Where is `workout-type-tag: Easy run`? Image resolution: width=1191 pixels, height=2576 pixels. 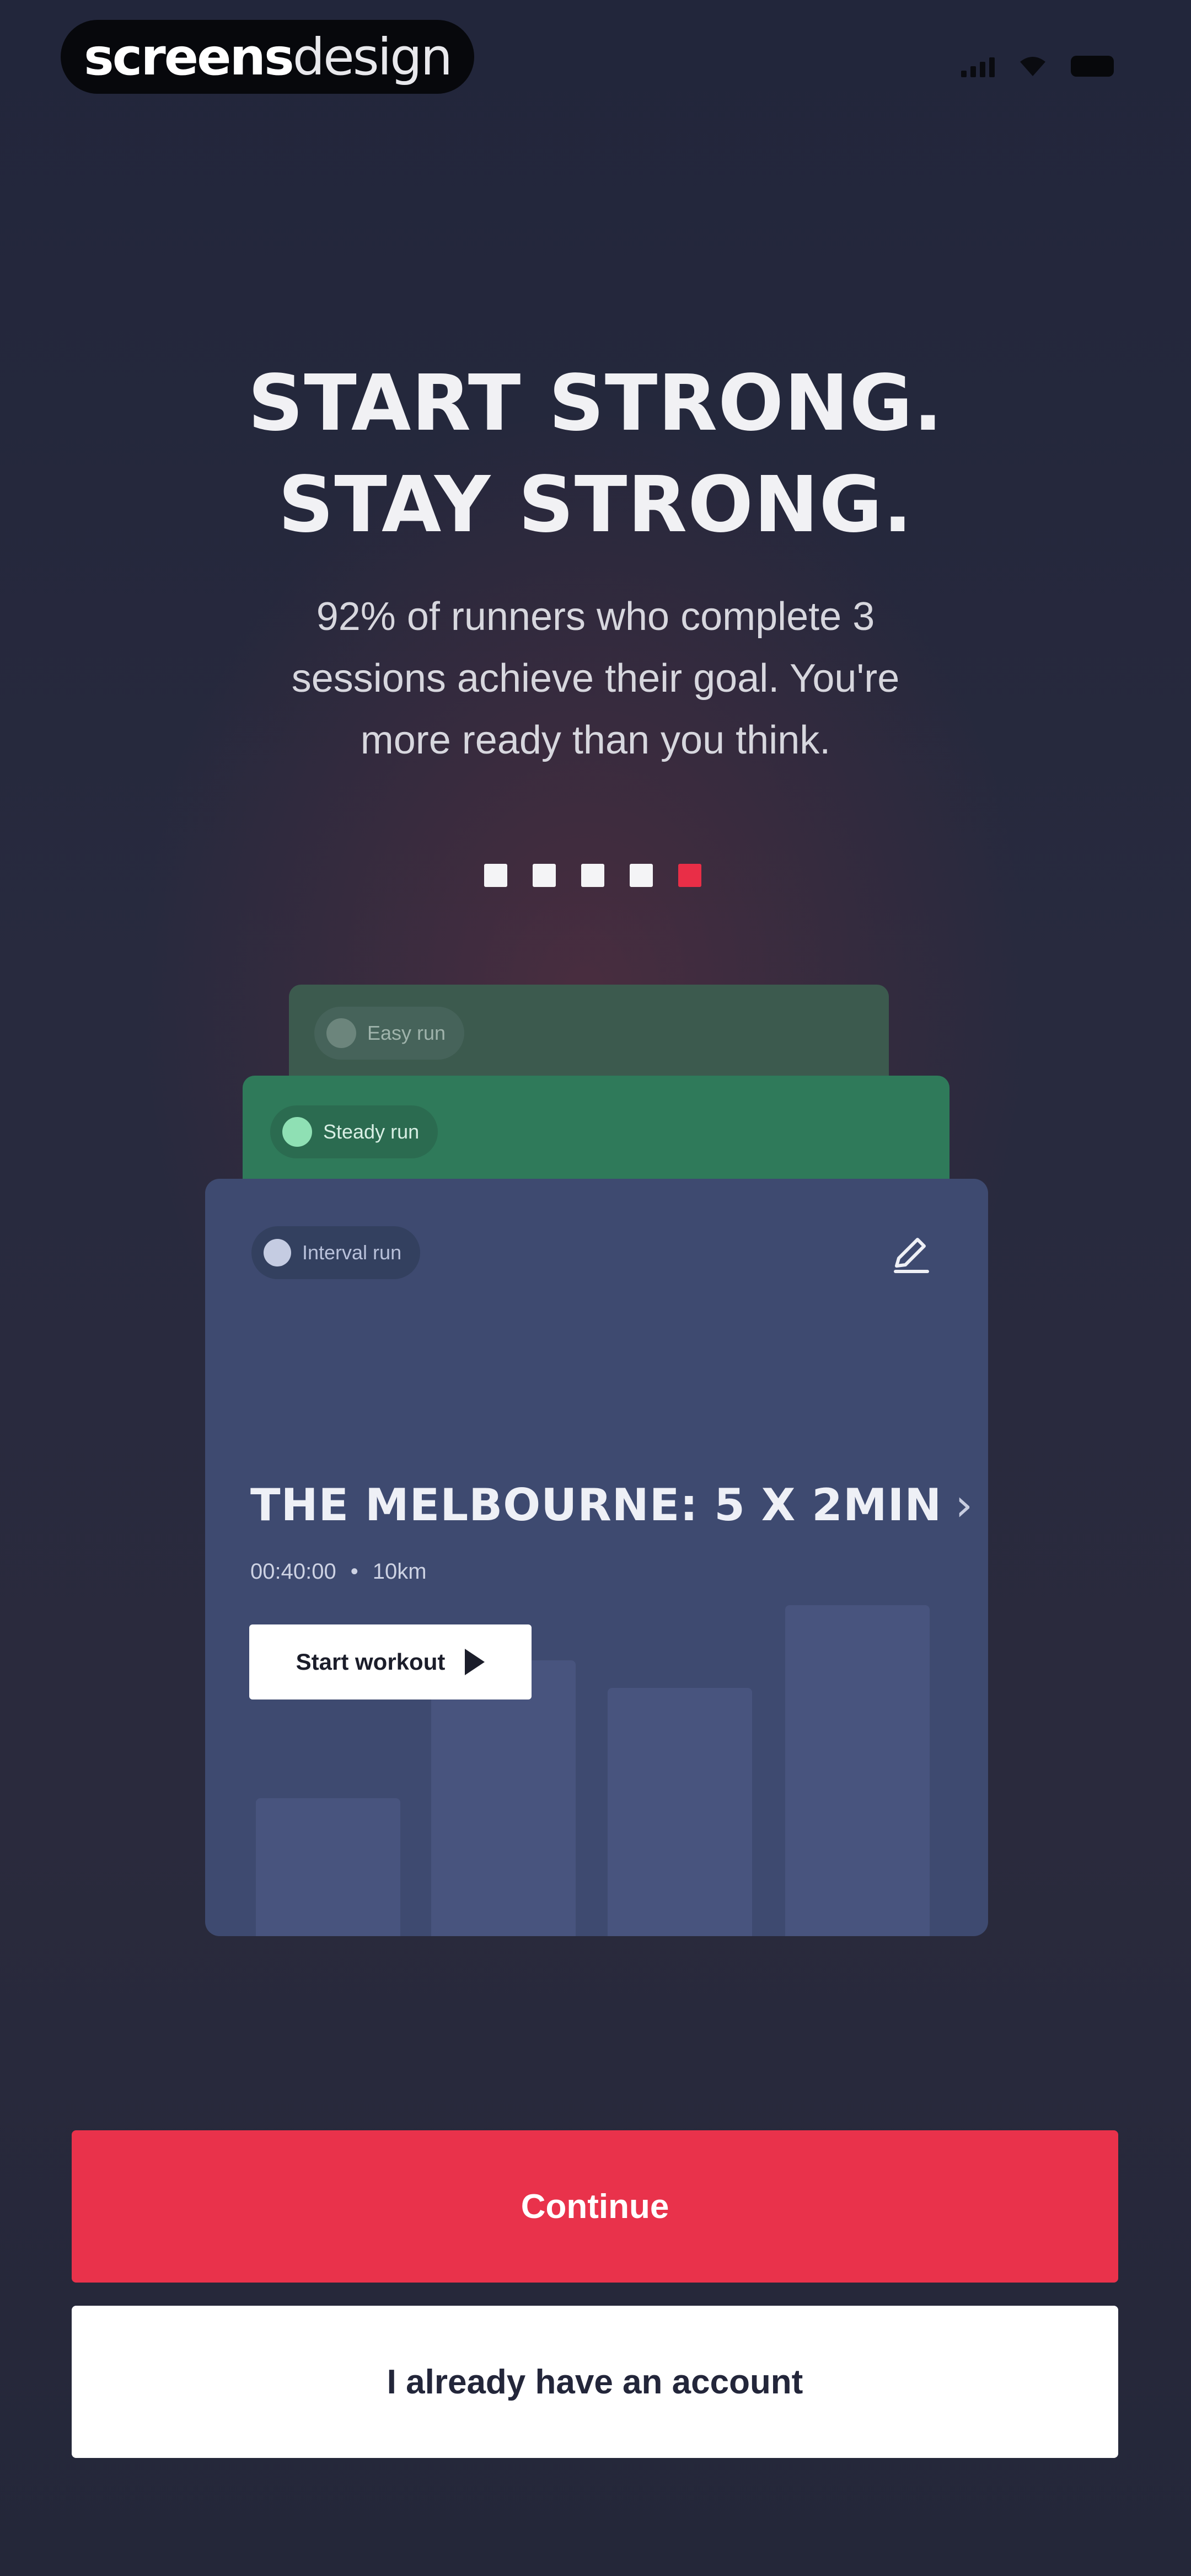
workout-type-tag: Easy run is located at coordinates (389, 1033).